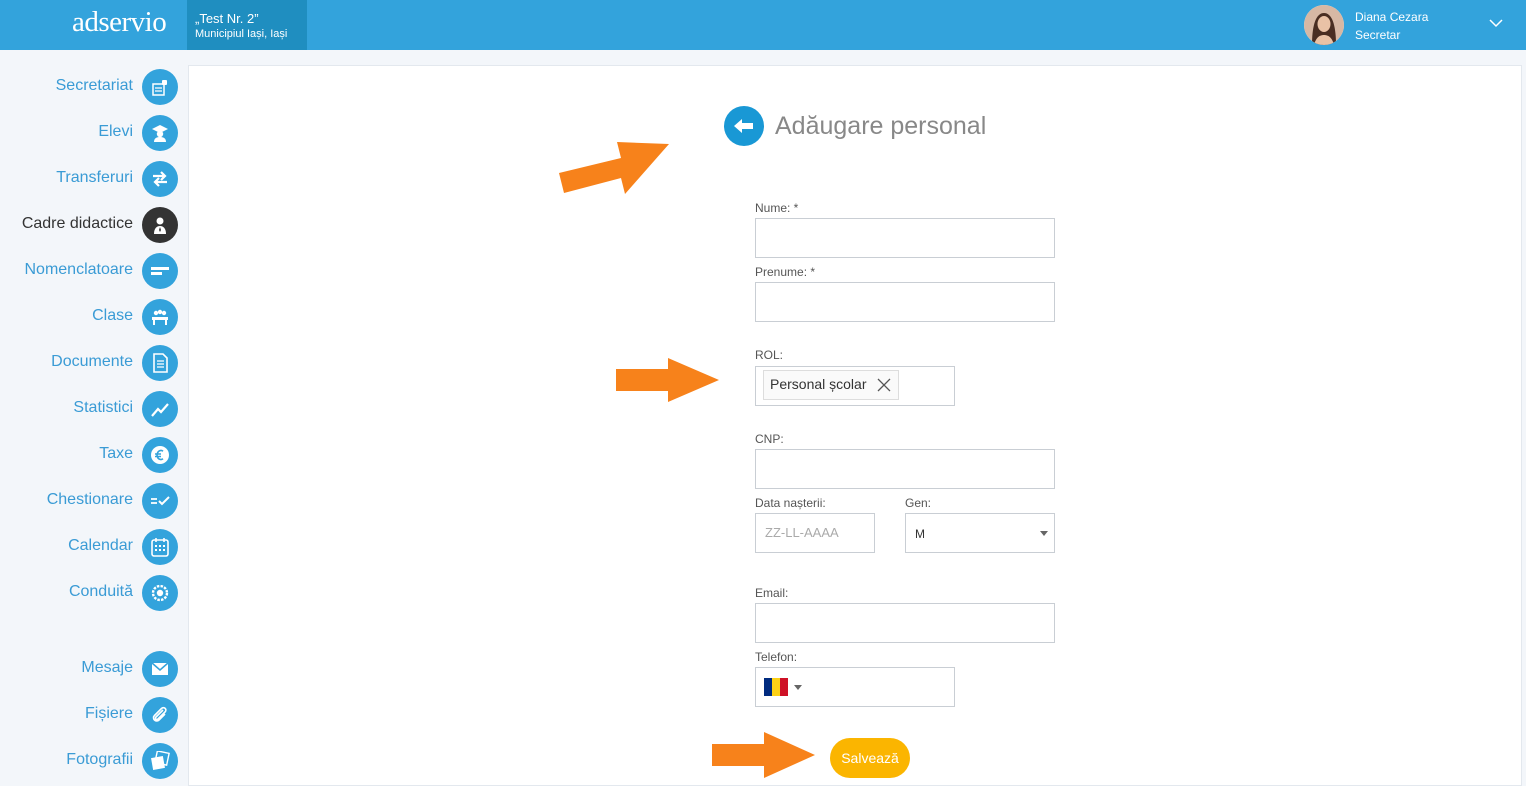 The image size is (1526, 786). I want to click on sidebar-item-calendar: Calendar, so click(93, 547).